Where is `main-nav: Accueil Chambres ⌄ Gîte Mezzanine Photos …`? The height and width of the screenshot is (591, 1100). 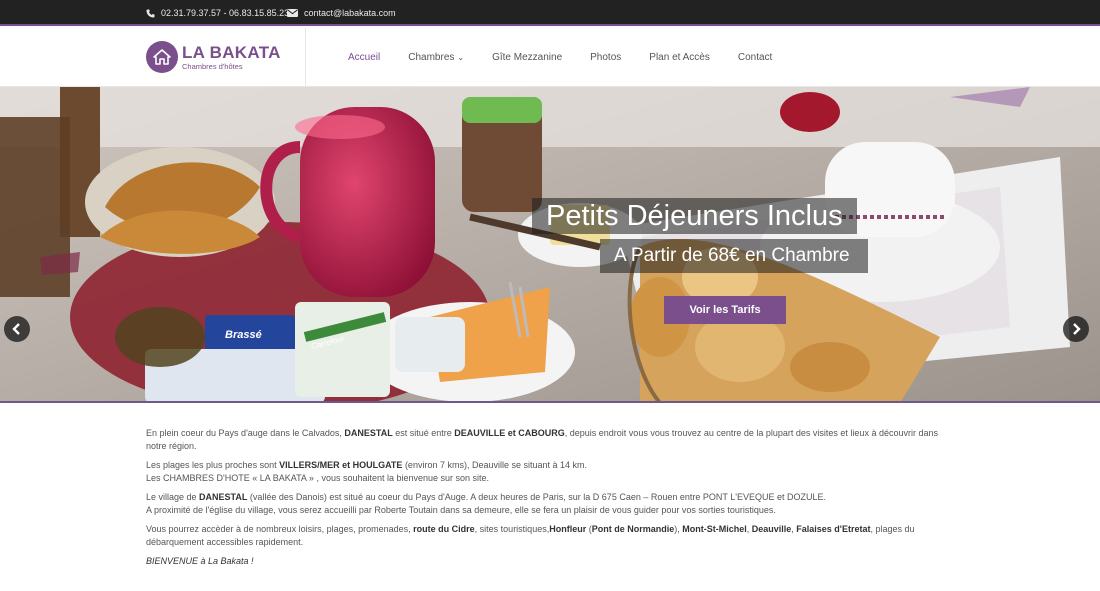
main-nav: Accueil Chambres ⌄ Gîte Mezzanine Photos … is located at coordinates (574, 57).